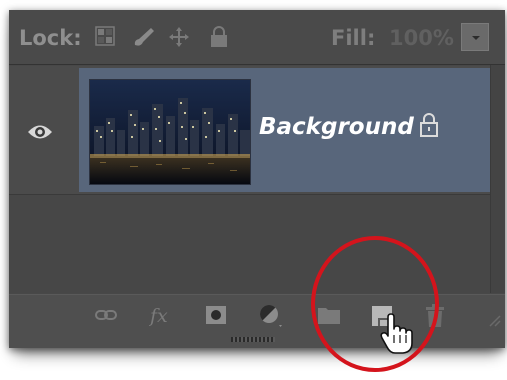  Describe the element at coordinates (375, 304) in the screenshot. I see `highlight-circle` at that location.